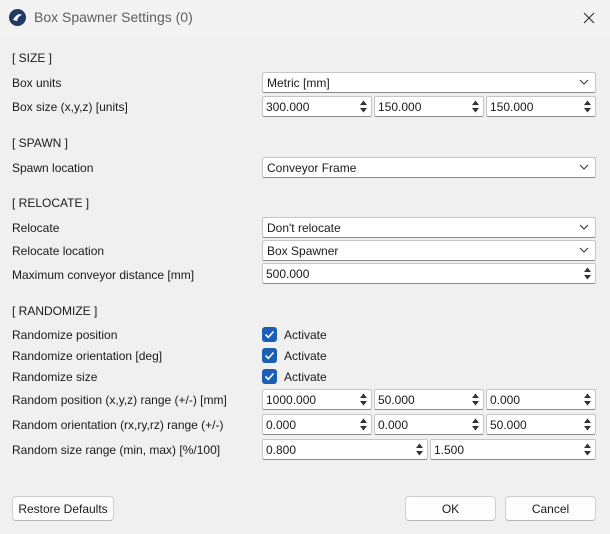  What do you see at coordinates (288, 274) in the screenshot?
I see `max-conveyor-distance-value: 500.000` at bounding box center [288, 274].